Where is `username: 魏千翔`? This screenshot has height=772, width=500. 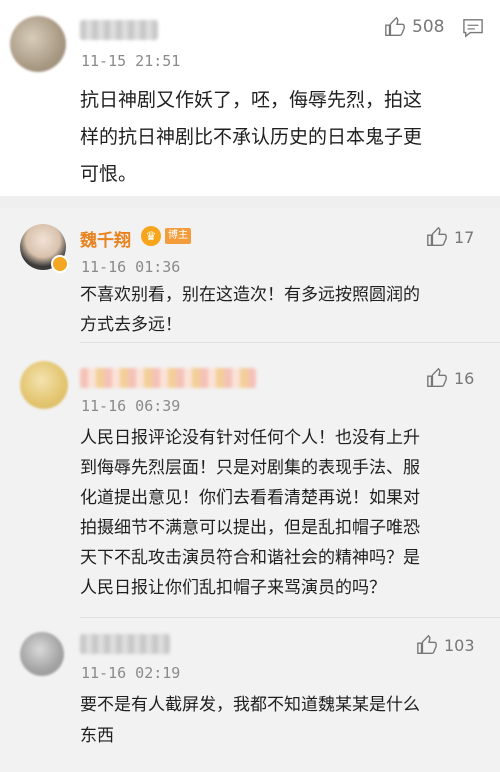 username: 魏千翔 is located at coordinates (105, 238).